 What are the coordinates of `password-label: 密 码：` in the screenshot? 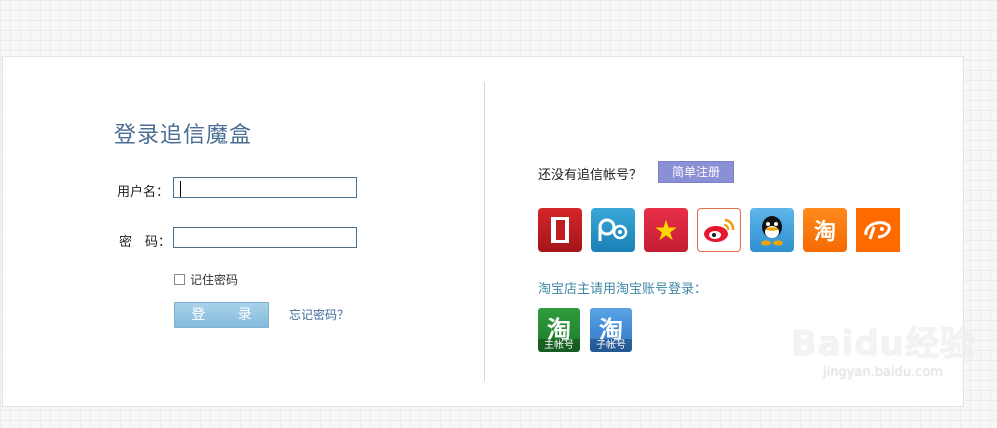 It's located at (145, 242).